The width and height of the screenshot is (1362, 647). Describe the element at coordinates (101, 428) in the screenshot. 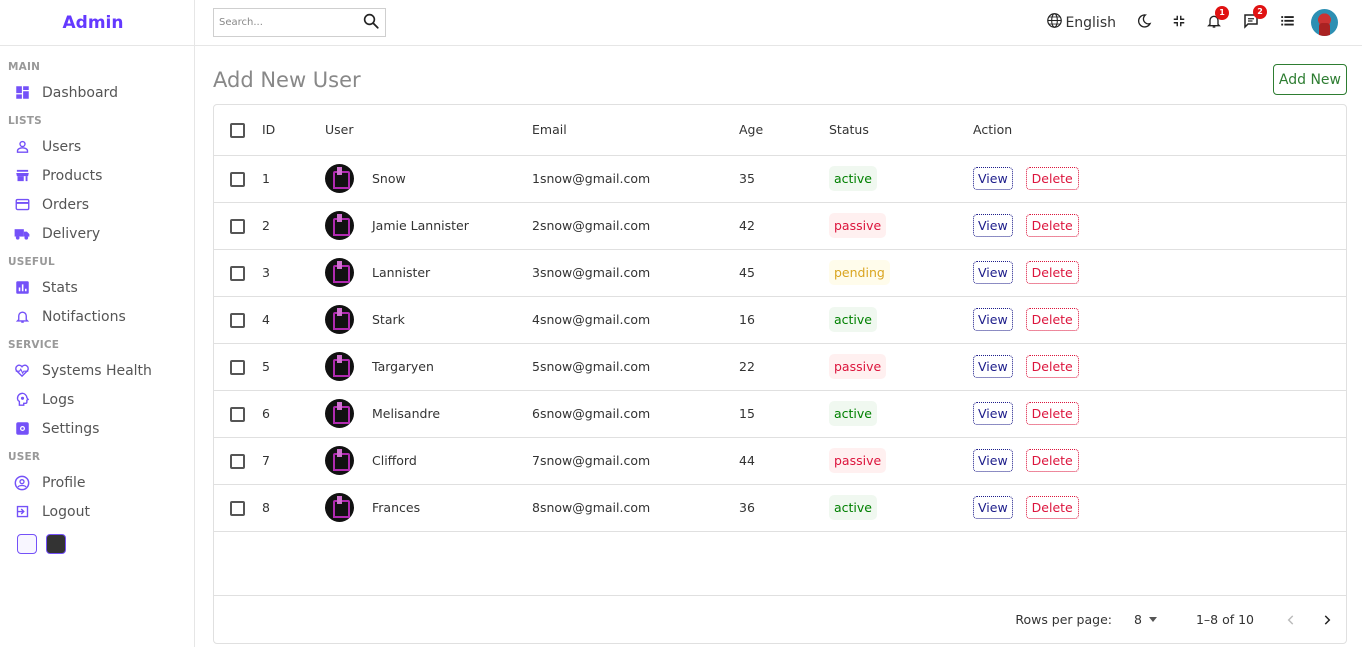

I see `sidebar-item-settings: Settings` at that location.